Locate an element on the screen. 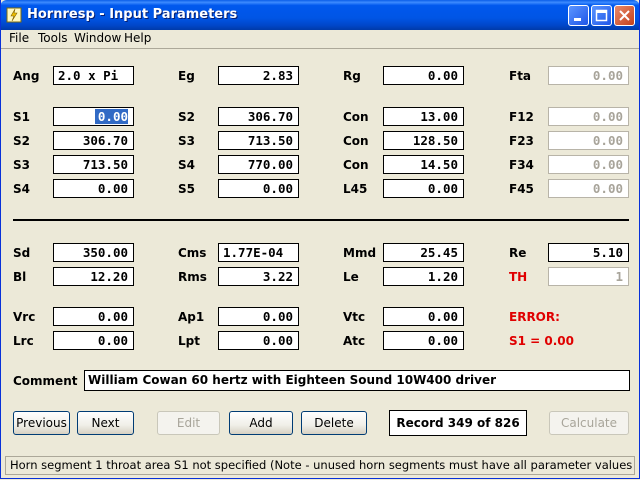  menu-divider is located at coordinates (320, 48).